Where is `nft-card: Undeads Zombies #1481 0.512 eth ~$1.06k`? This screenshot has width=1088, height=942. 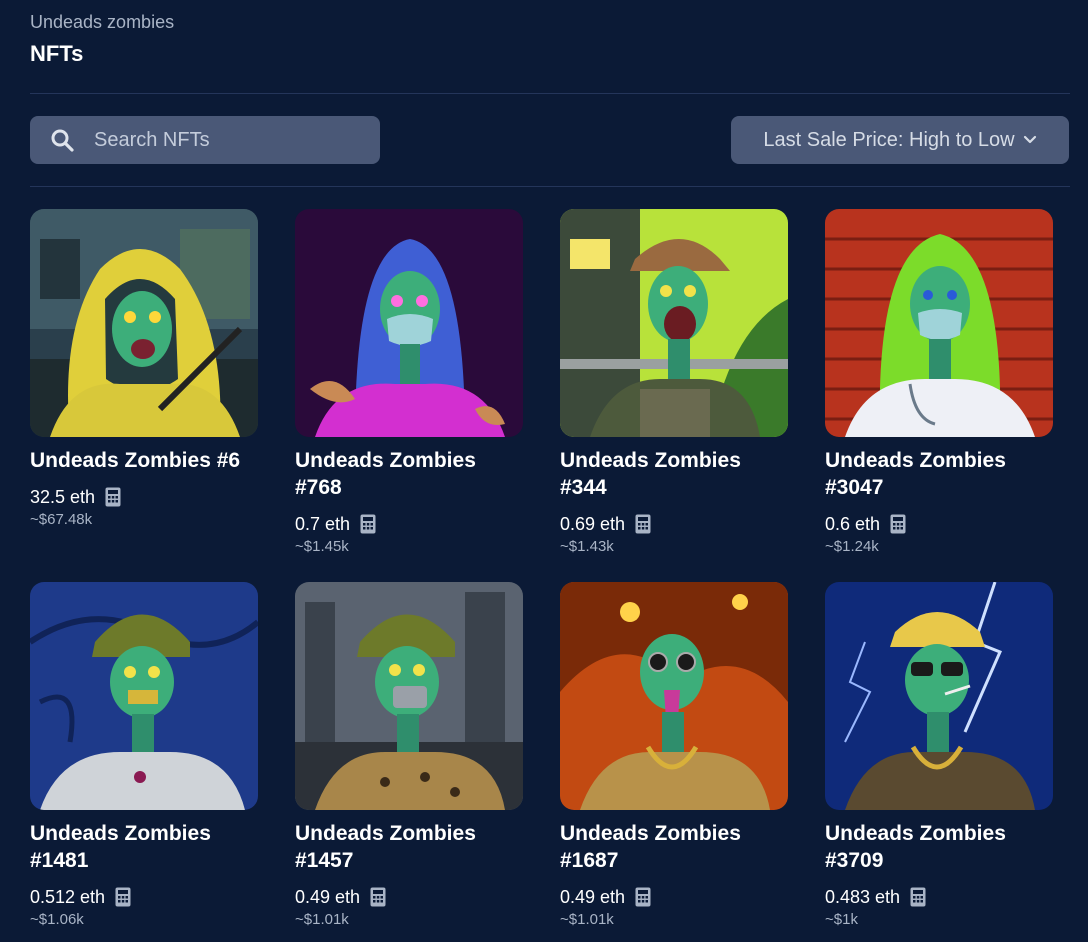 nft-card: Undeads Zombies #1481 0.512 eth ~$1.06k is located at coordinates (144, 755).